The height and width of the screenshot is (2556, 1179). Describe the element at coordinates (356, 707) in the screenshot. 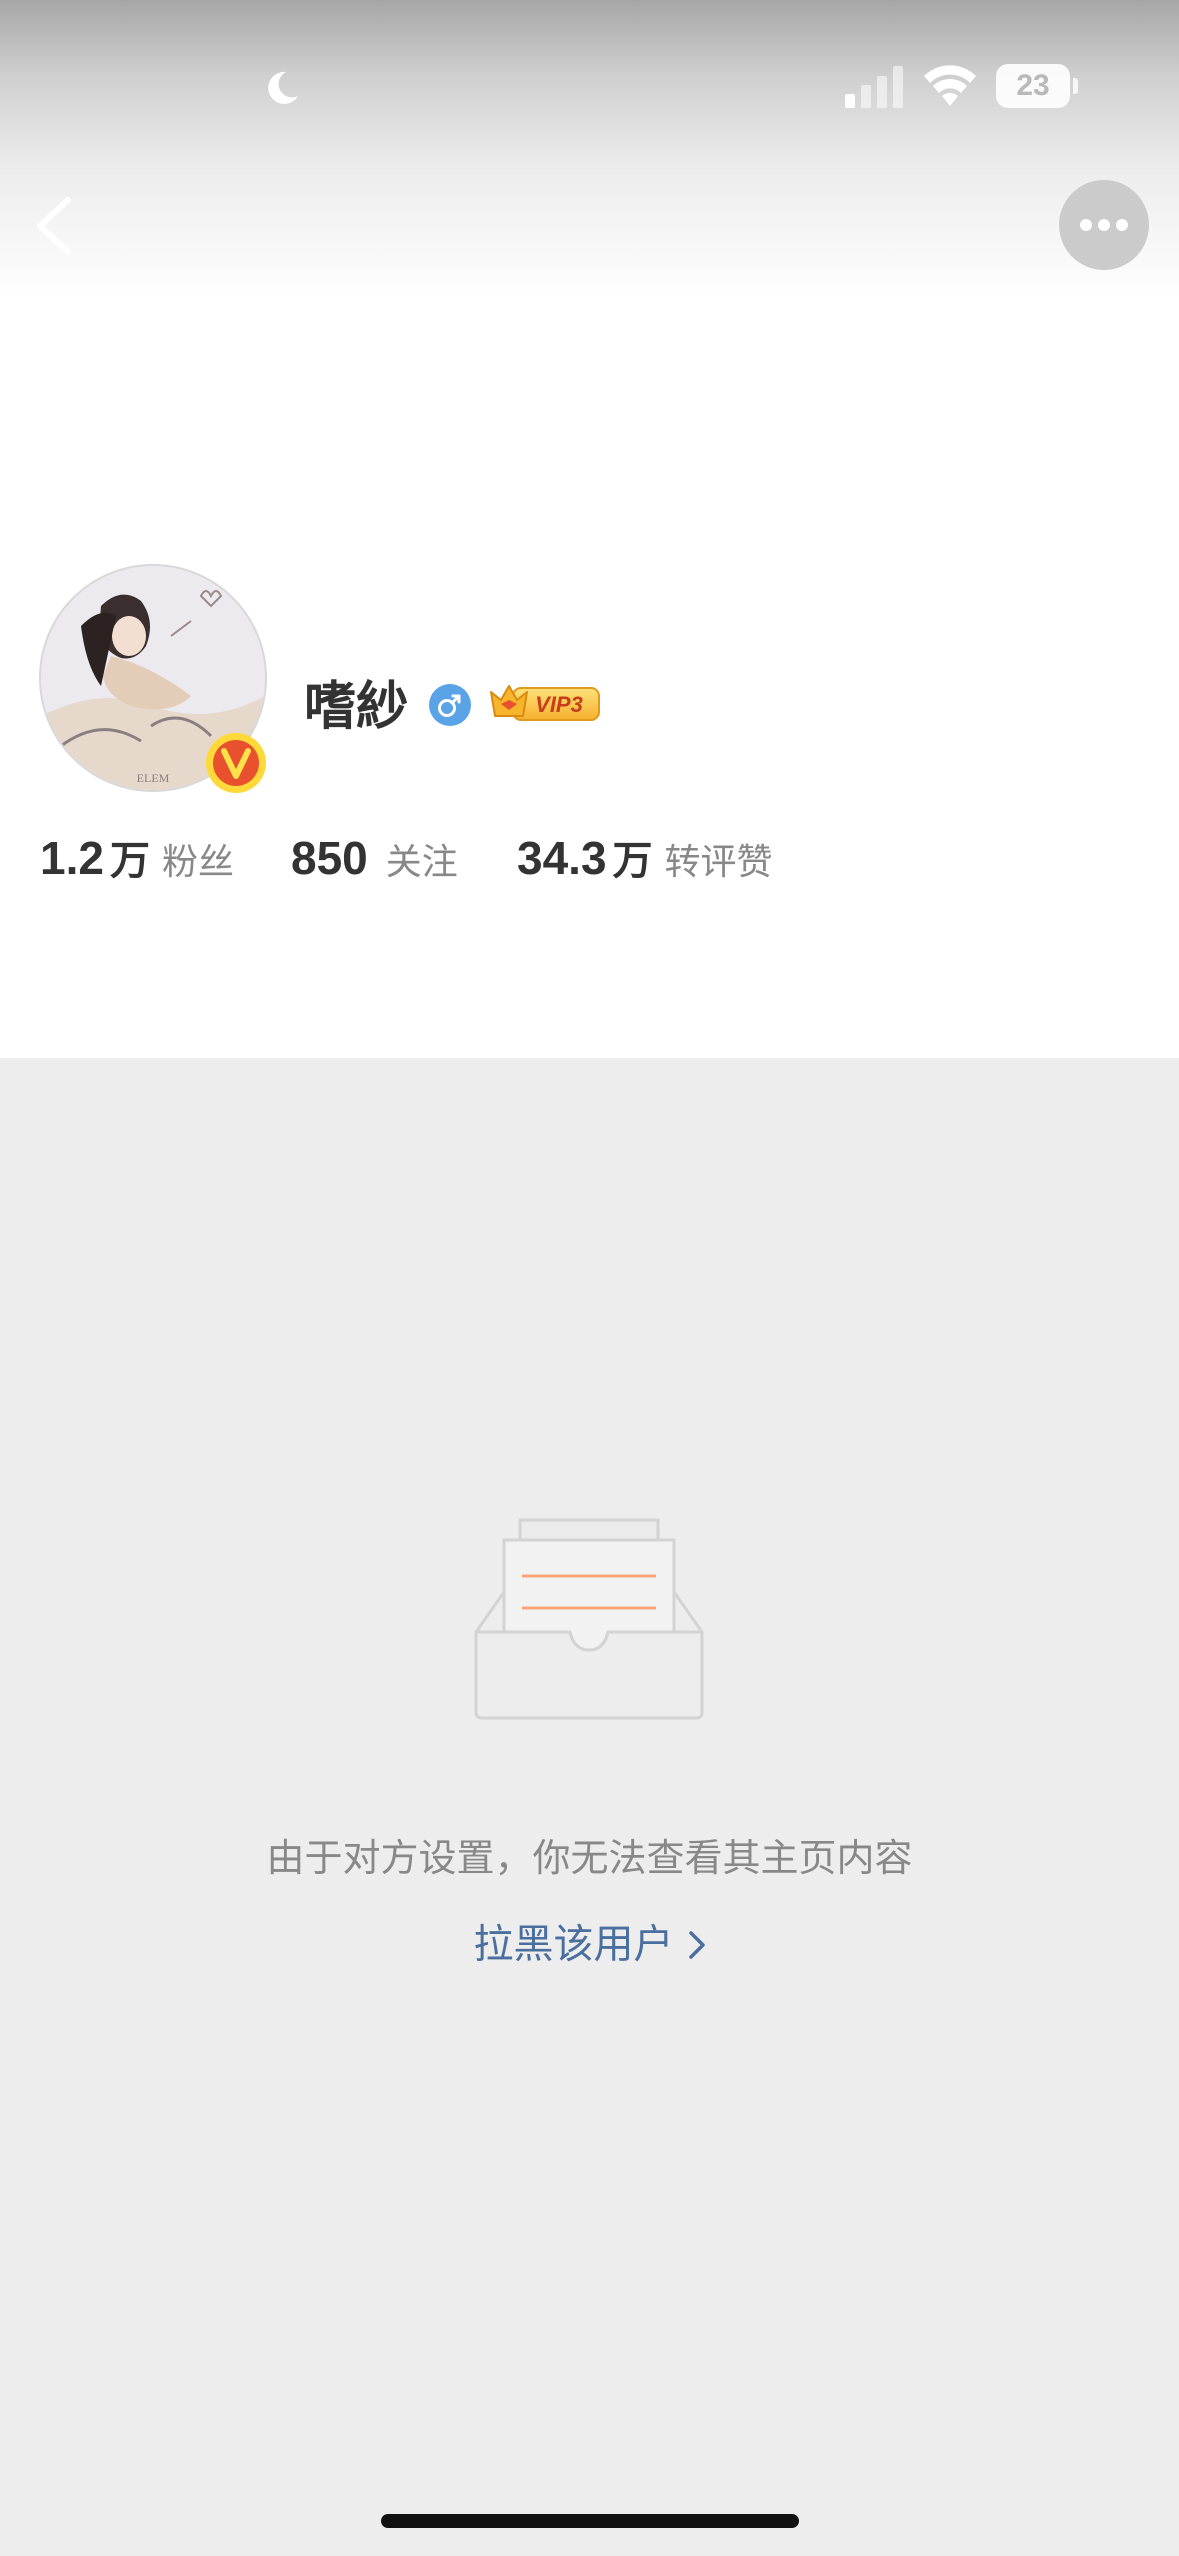

I see `username: 嗜紗` at that location.